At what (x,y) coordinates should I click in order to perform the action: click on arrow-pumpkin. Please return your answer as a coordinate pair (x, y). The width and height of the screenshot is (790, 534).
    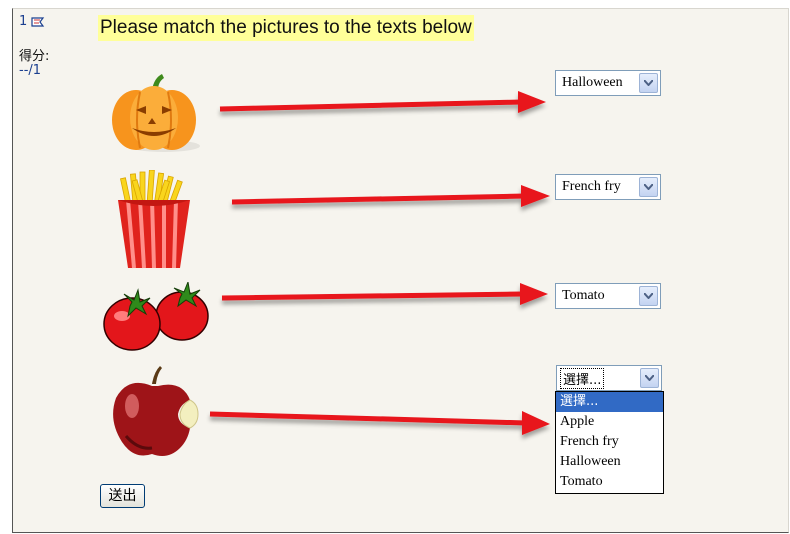
    Looking at the image, I should click on (382, 102).